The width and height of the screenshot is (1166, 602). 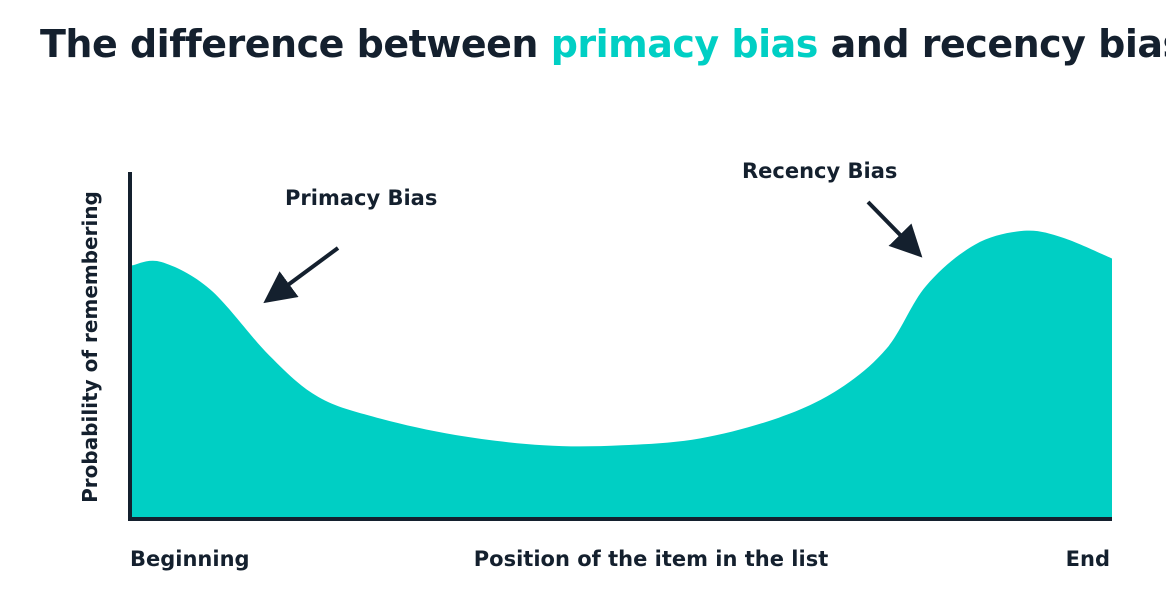 I want to click on primacy-arrow-icon, so click(x=301, y=275).